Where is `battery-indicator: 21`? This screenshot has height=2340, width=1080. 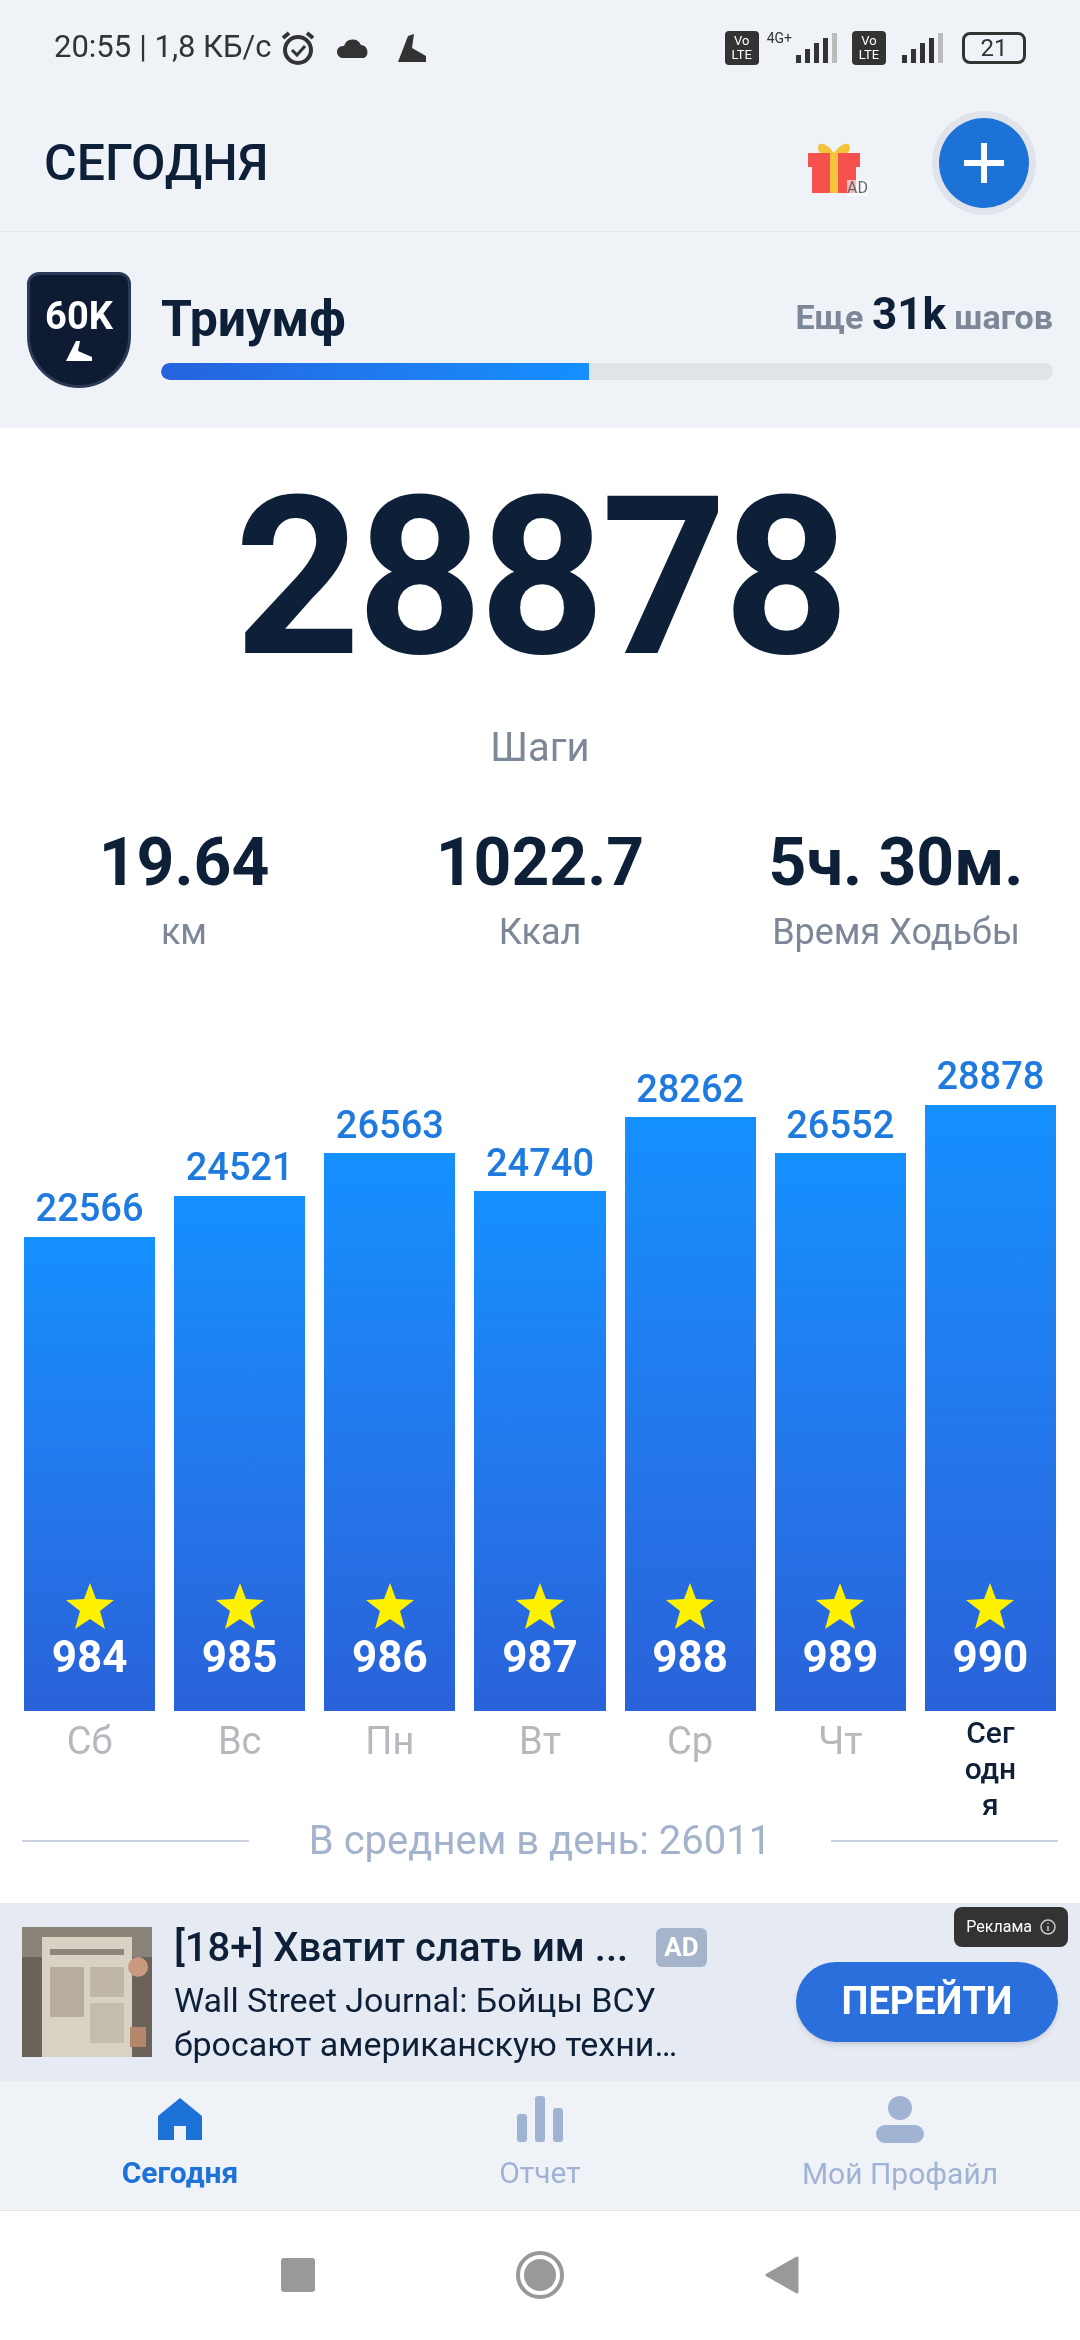 battery-indicator: 21 is located at coordinates (994, 47).